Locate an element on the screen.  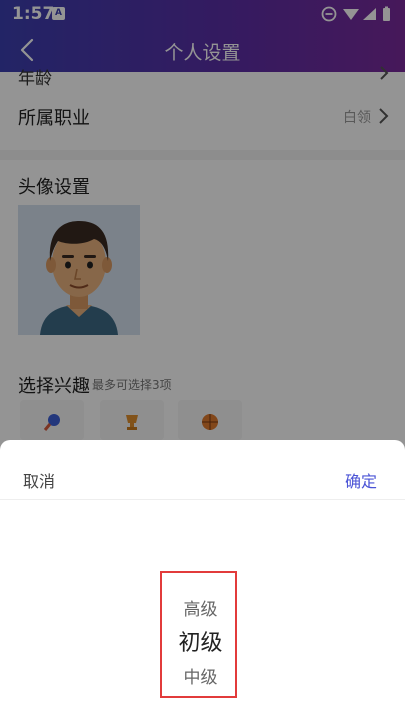
level-picker-wheel: 高级 初级 中级 is located at coordinates (198, 634).